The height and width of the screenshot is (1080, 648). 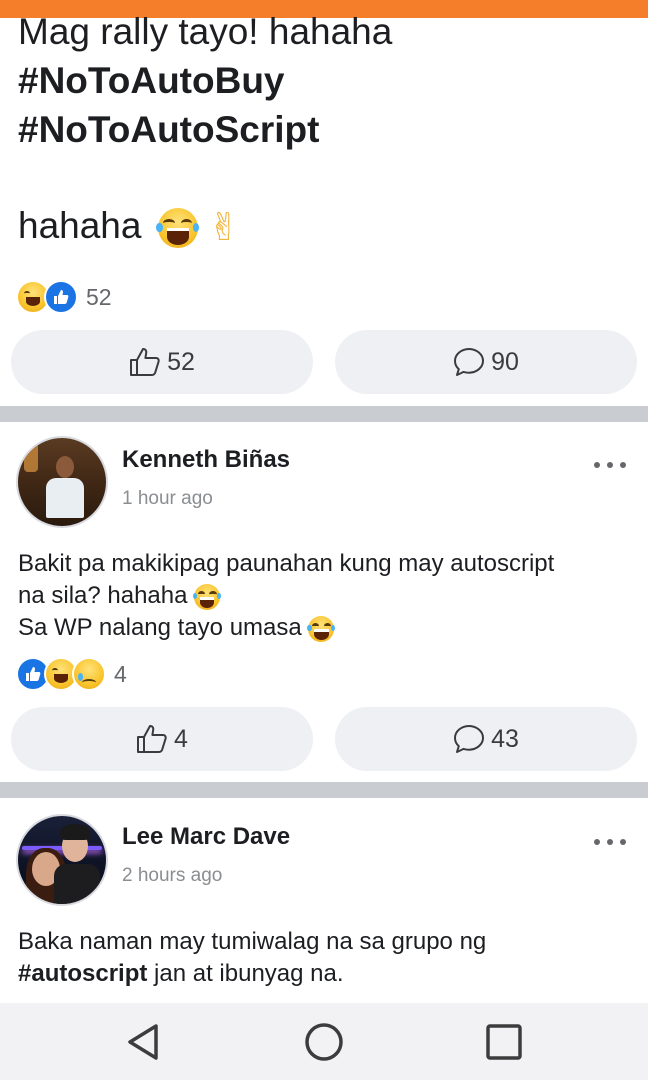 I want to click on system-navigation-bar, so click(x=324, y=1041).